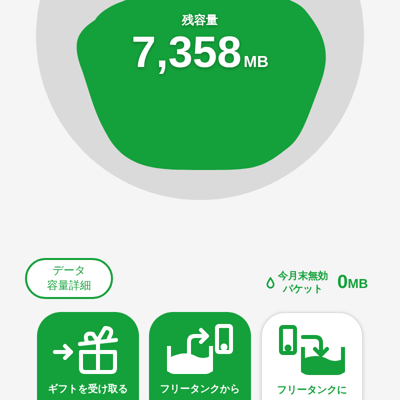  I want to click on remaining-label: 残容量, so click(200, 20).